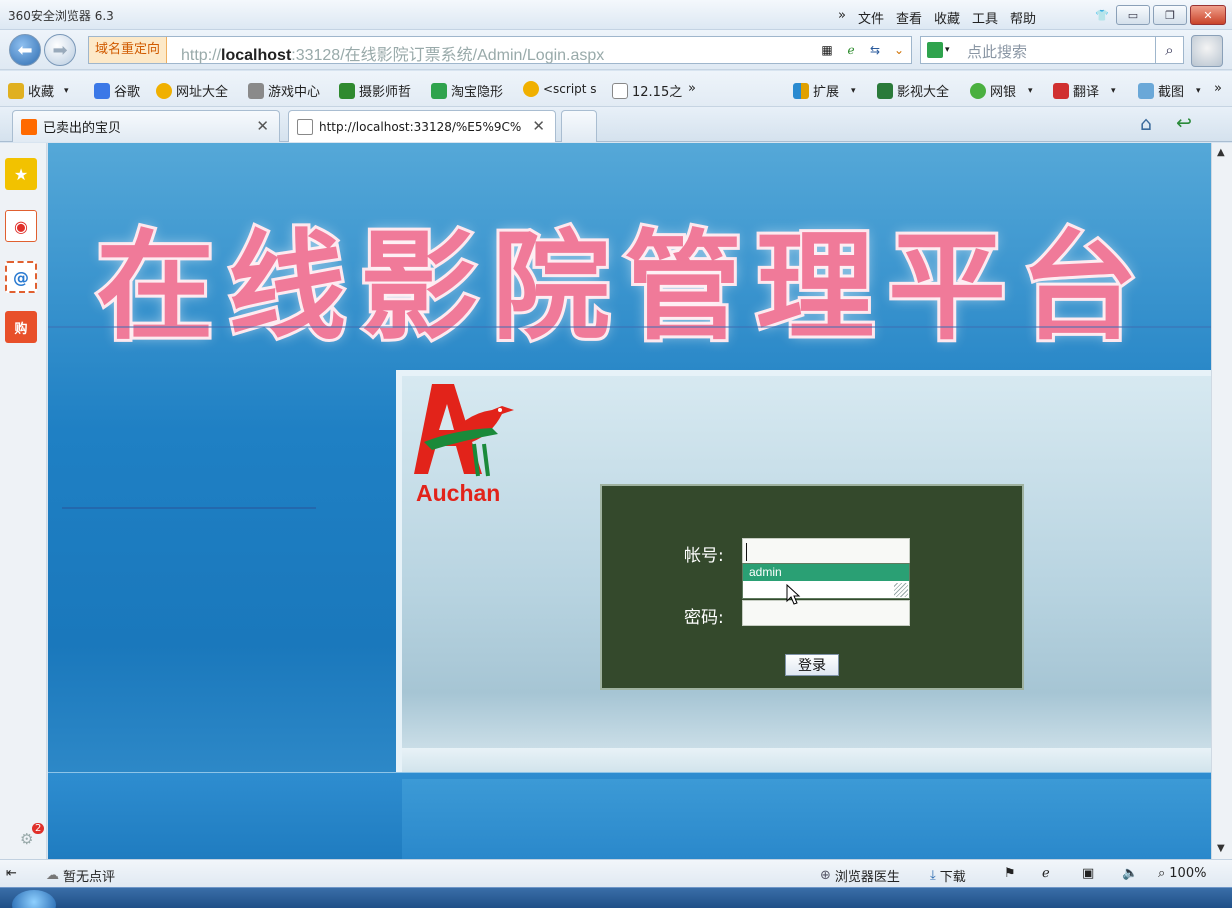 The image size is (1232, 908). Describe the element at coordinates (801, 90) in the screenshot. I see `extensions-grid-icon` at that location.